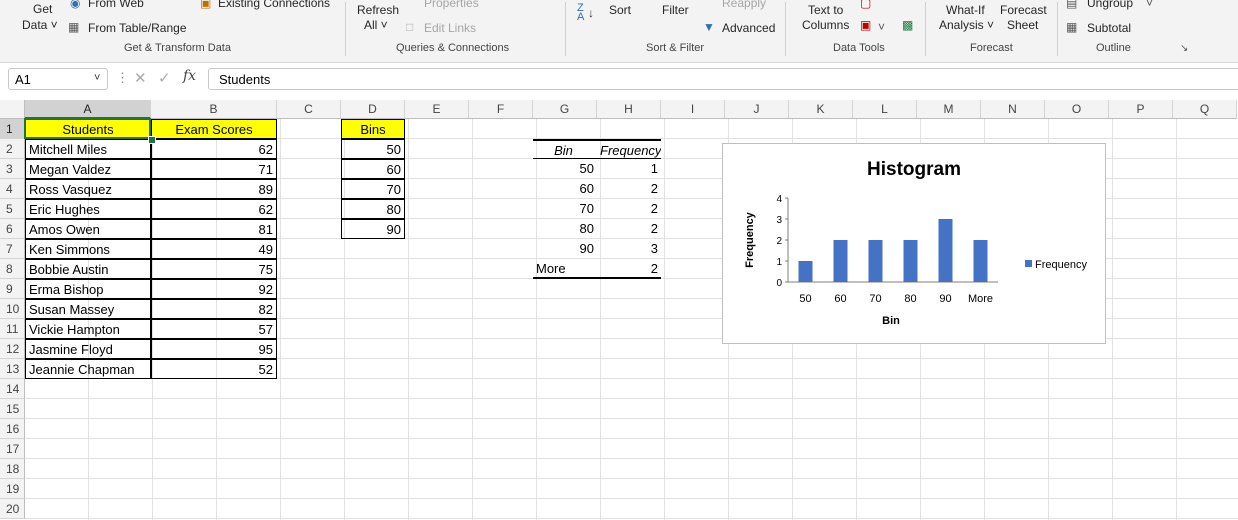 This screenshot has height=520, width=1238. Describe the element at coordinates (214, 129) in the screenshot. I see `header-exam-scores: Exam Scores` at that location.